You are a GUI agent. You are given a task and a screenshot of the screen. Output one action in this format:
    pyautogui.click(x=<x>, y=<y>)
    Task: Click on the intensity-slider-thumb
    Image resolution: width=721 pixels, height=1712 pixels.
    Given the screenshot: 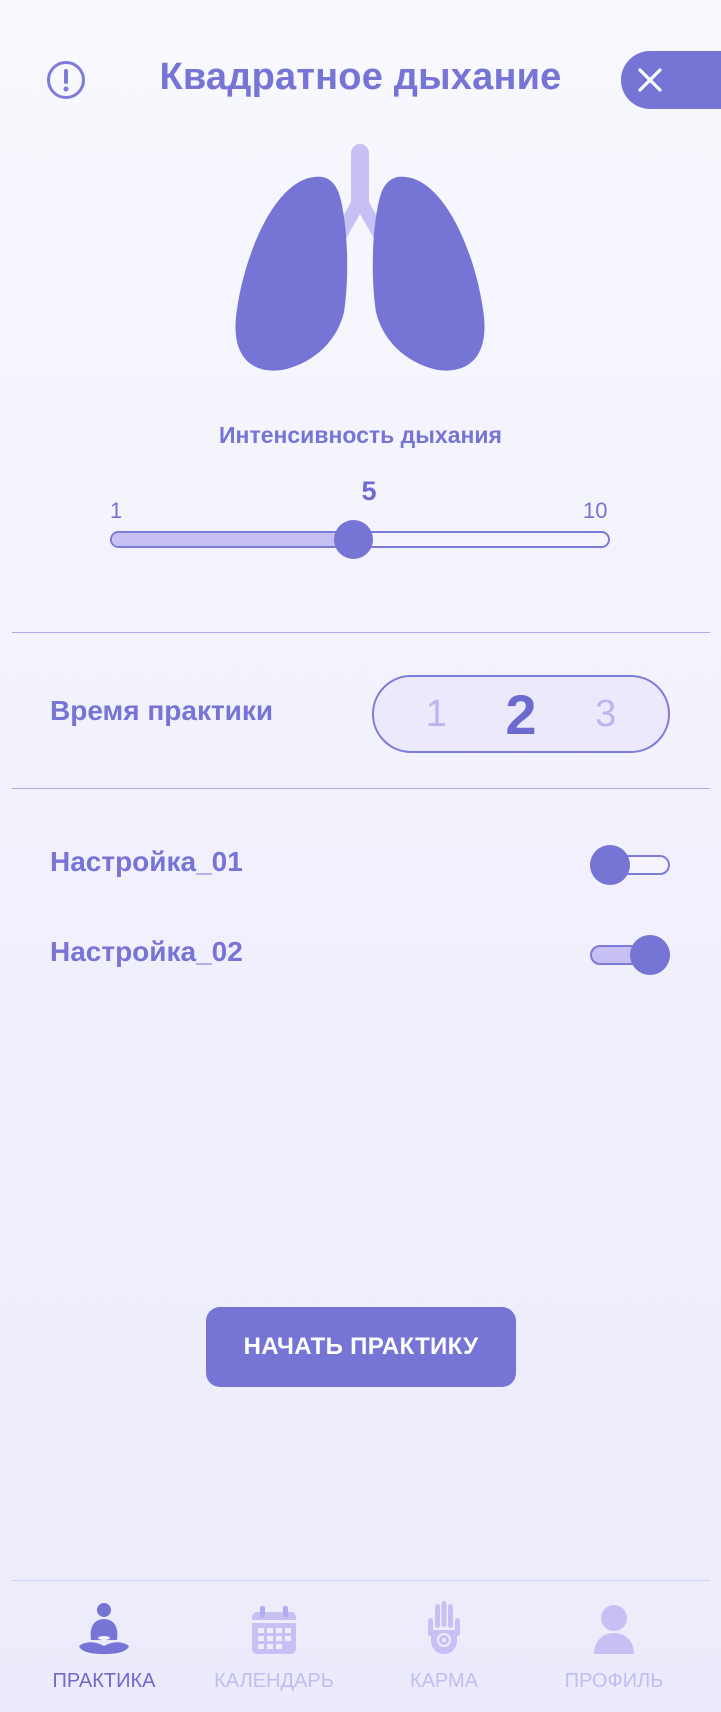 What is the action you would take?
    pyautogui.click(x=353, y=539)
    